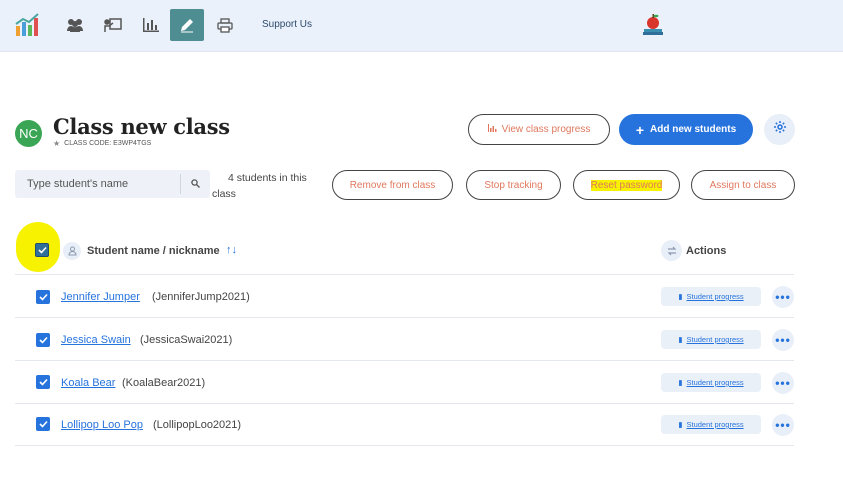 The image size is (843, 488). Describe the element at coordinates (28, 133) in the screenshot. I see `class-avatar: NC` at that location.